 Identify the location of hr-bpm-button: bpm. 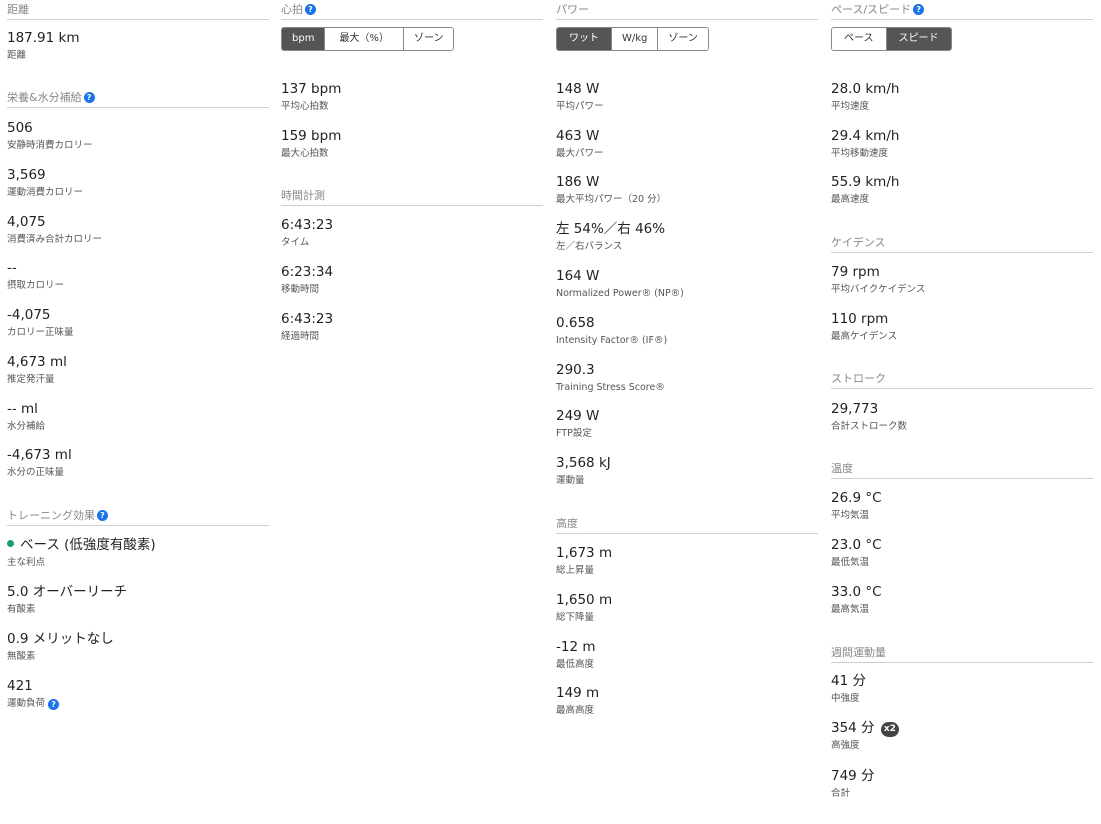
(303, 39).